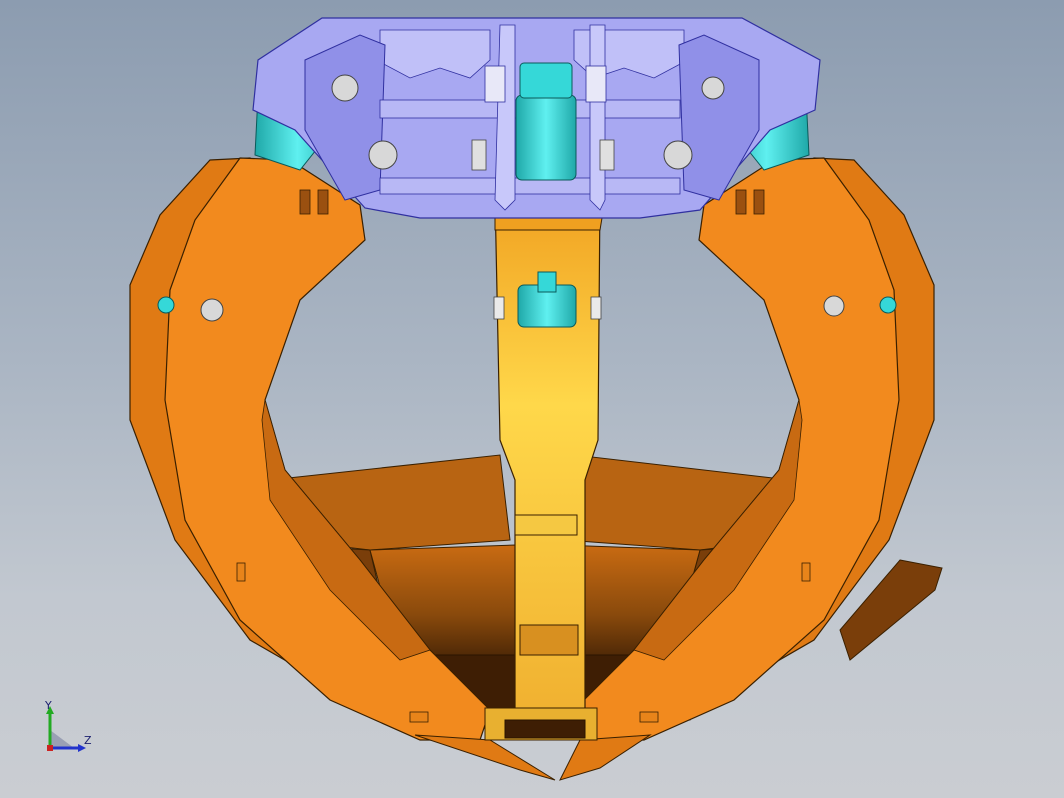 The width and height of the screenshot is (1064, 798). I want to click on pin-top-right, so click(713, 88).